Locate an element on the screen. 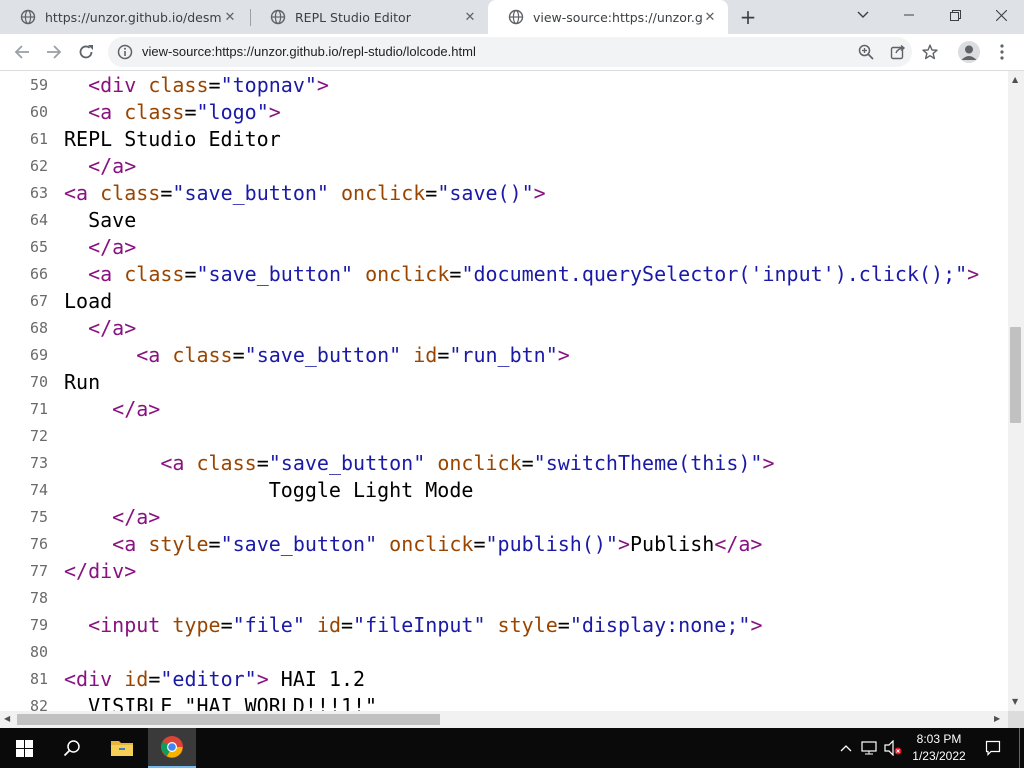  line-number: 60 is located at coordinates (38, 112).